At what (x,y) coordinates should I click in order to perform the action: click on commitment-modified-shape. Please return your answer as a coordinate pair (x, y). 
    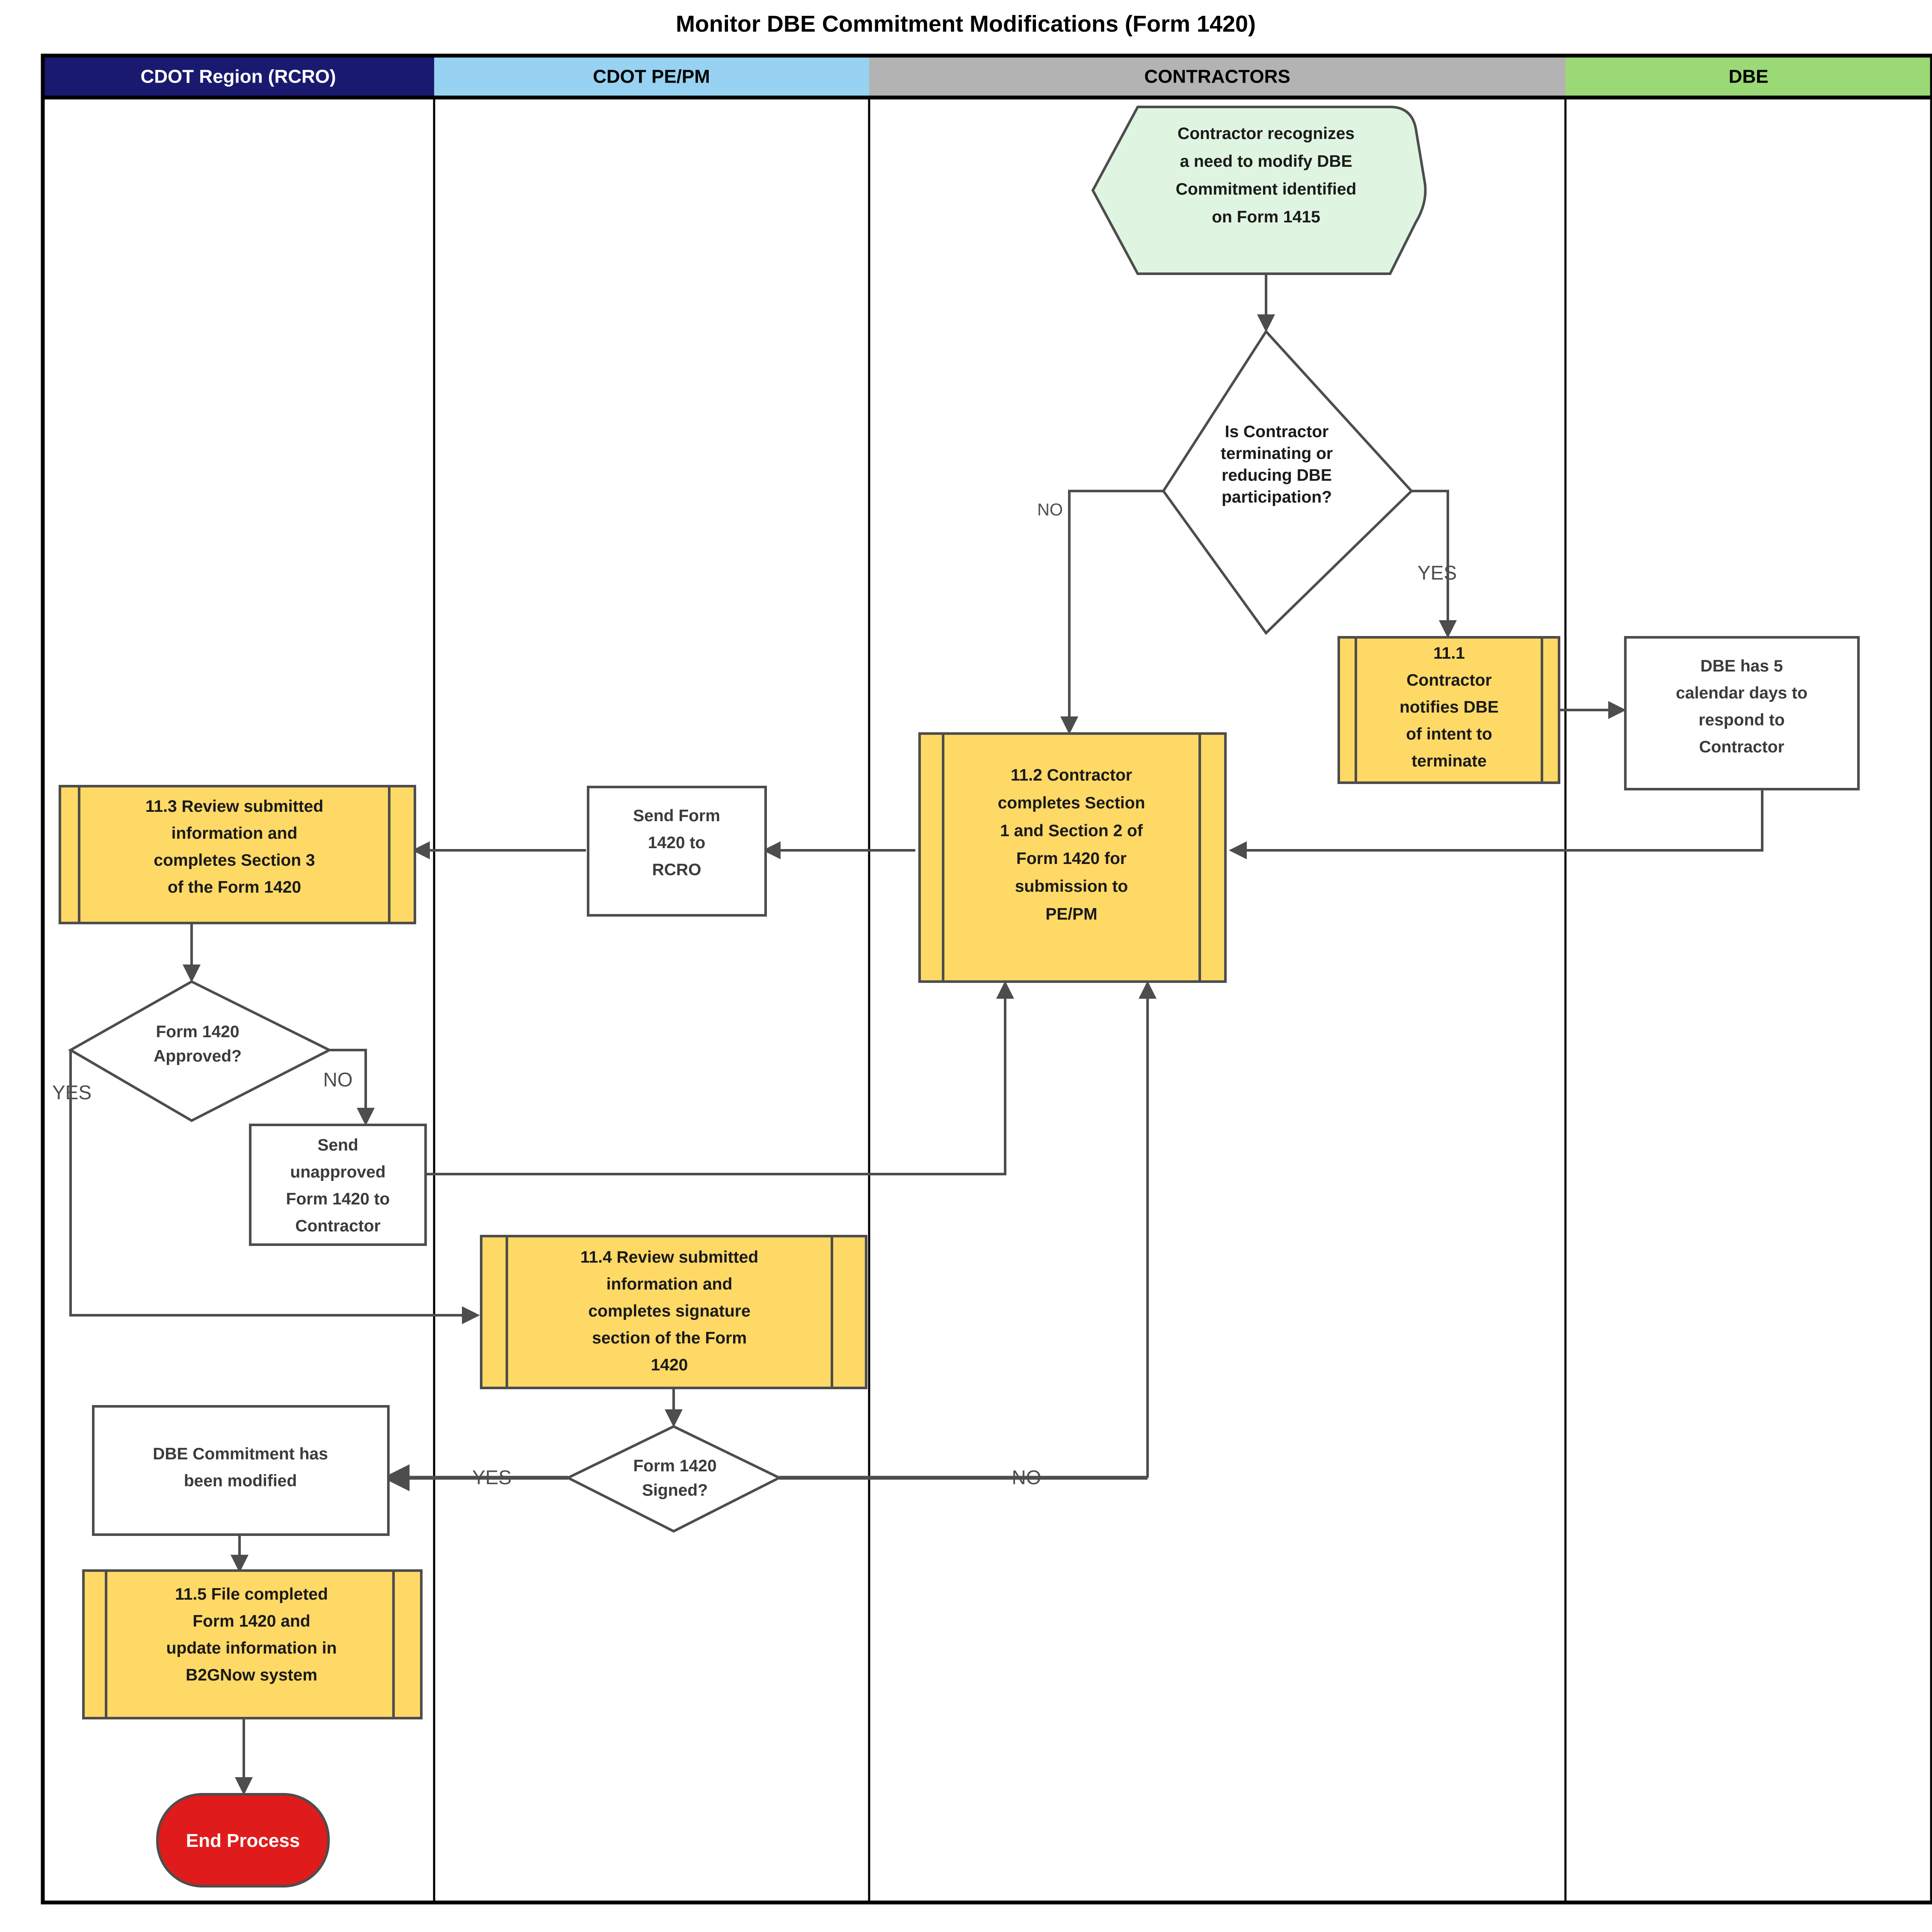
    Looking at the image, I should click on (241, 1470).